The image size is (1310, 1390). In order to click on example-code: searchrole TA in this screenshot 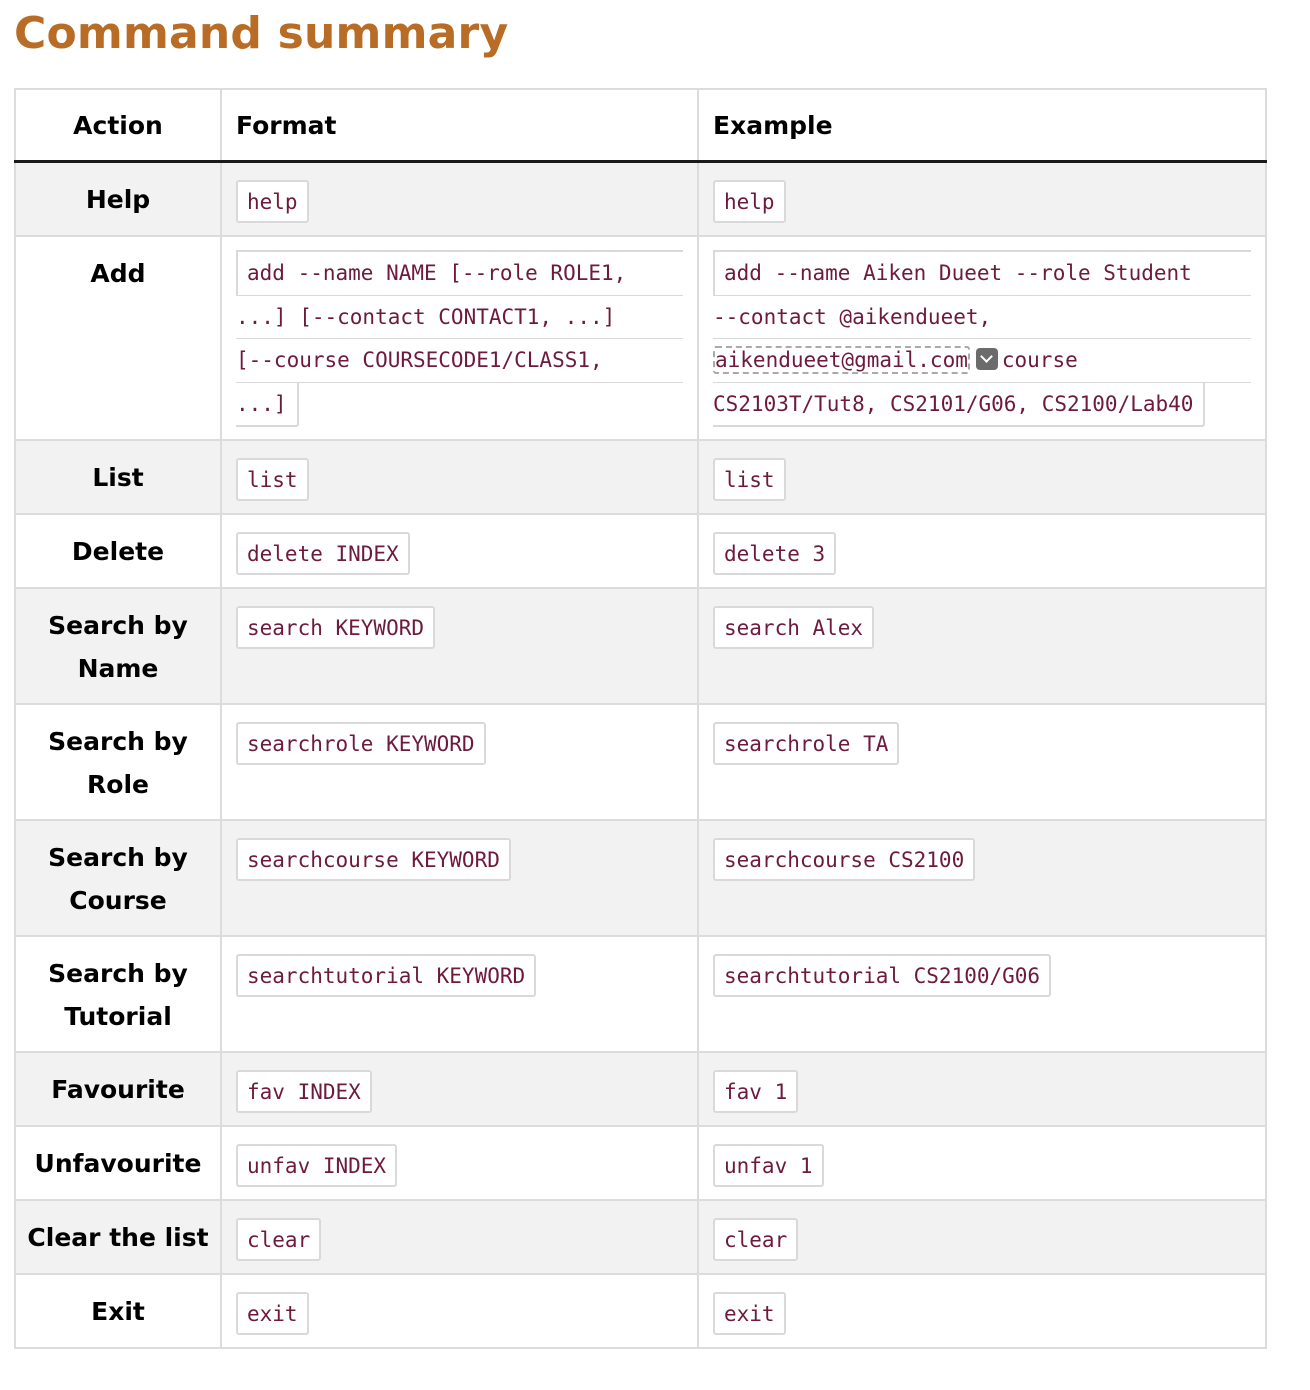, I will do `click(806, 743)`.